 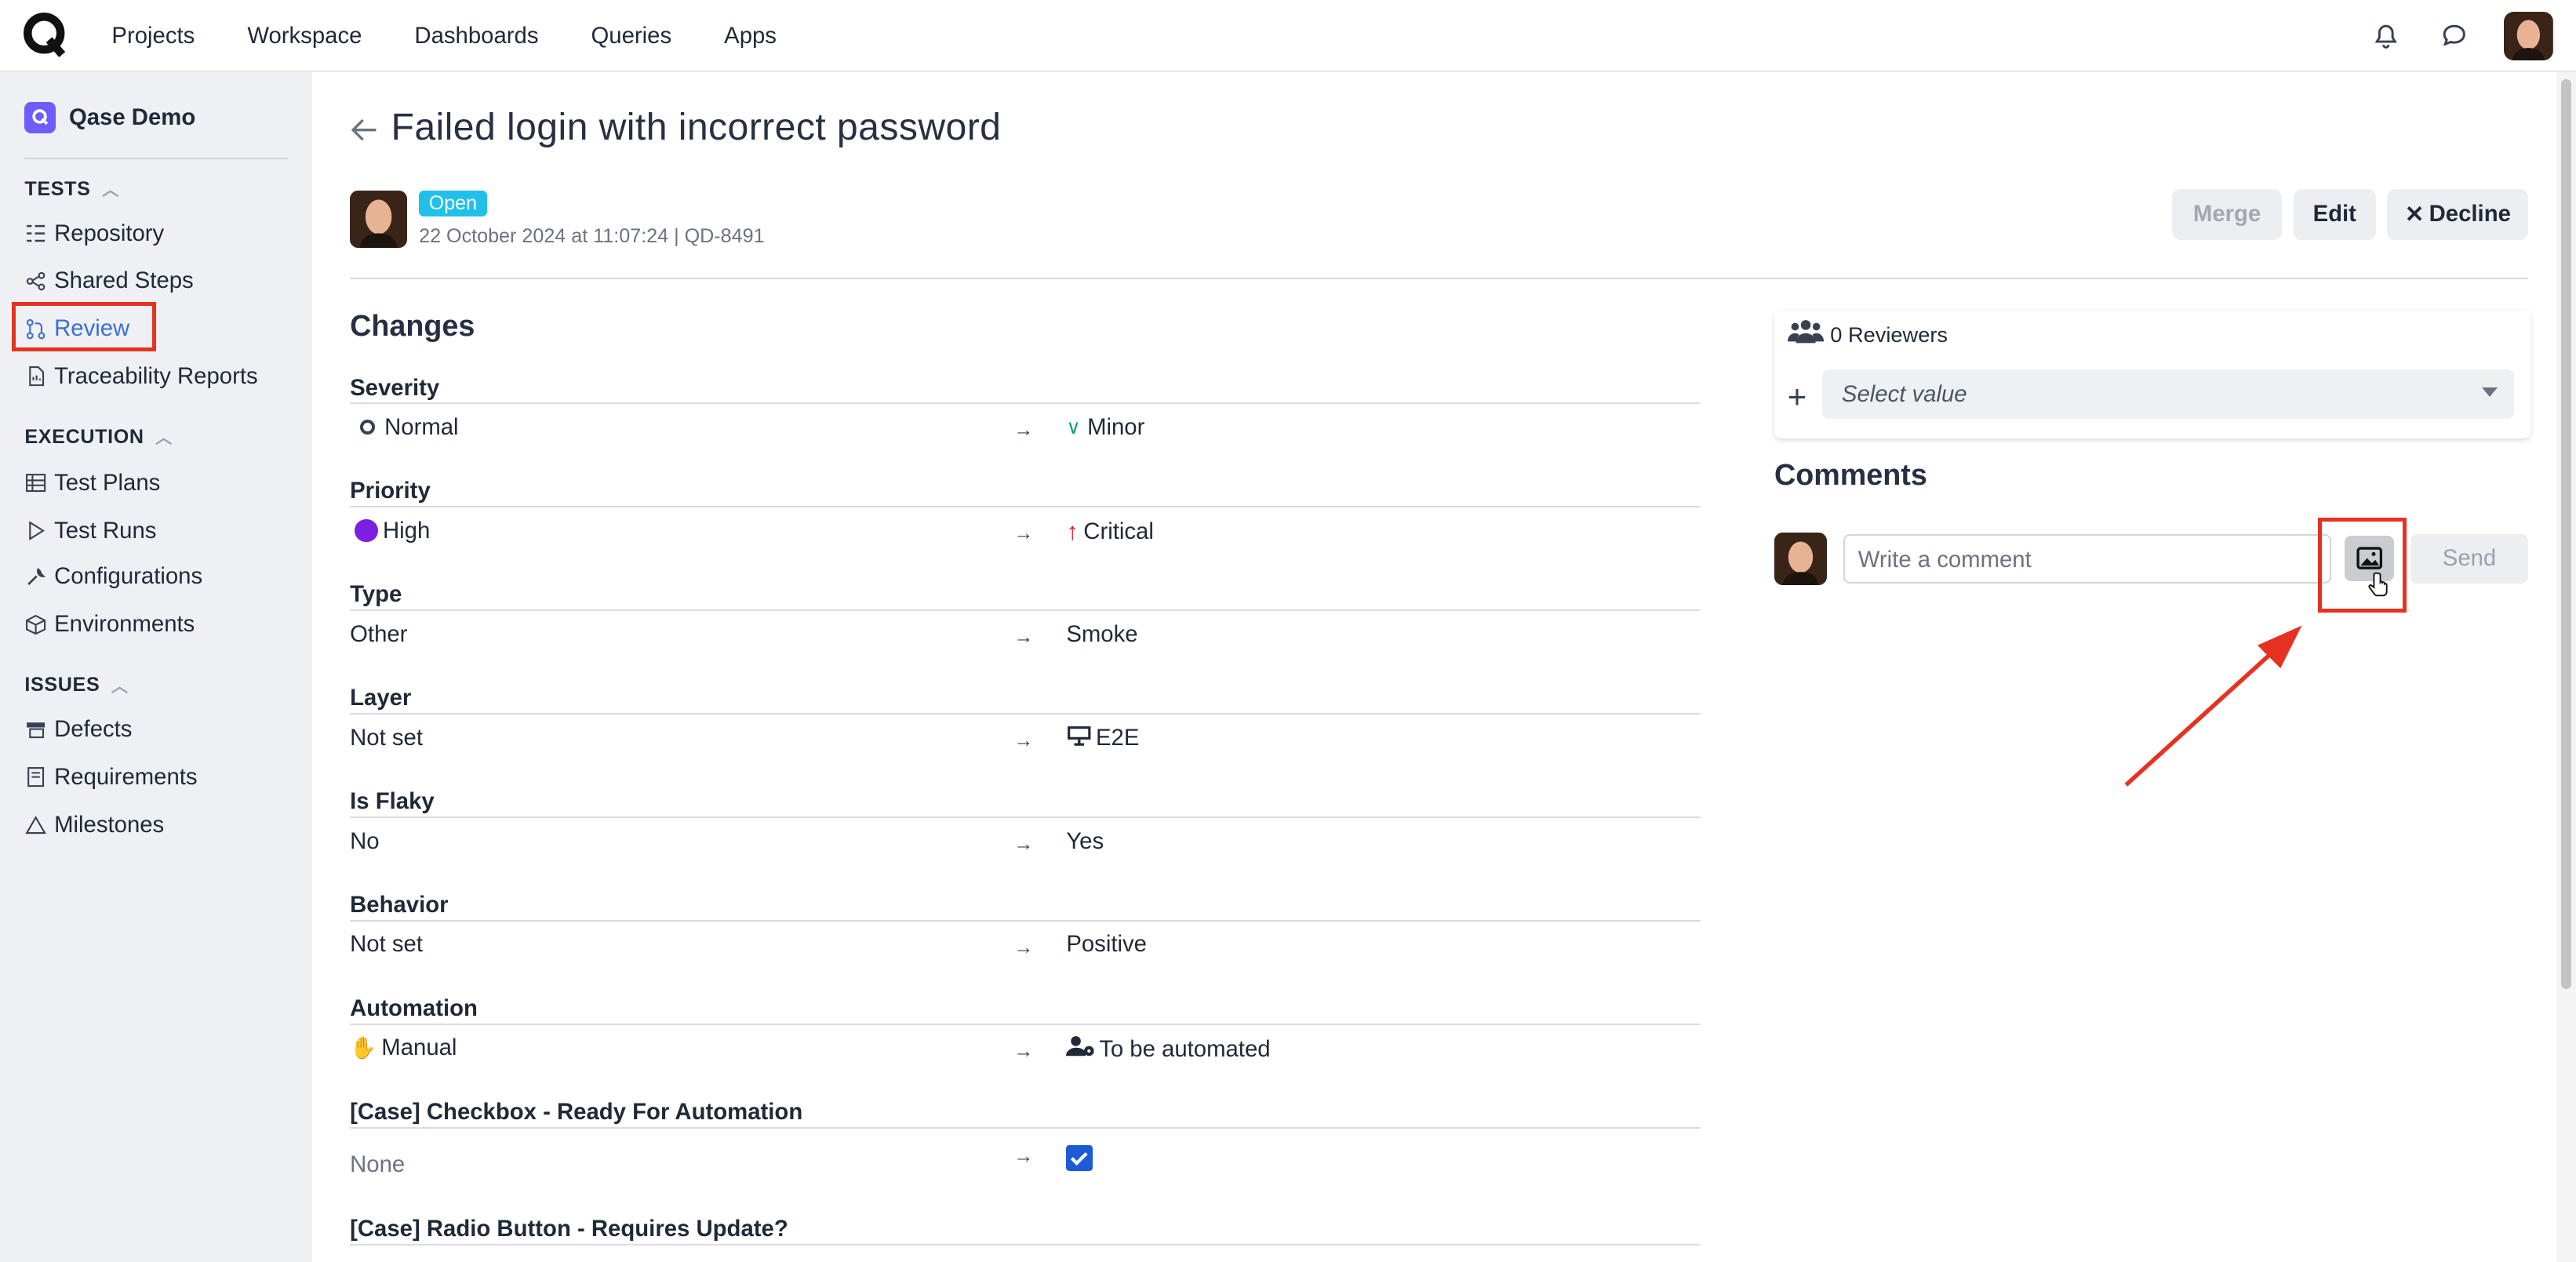 I want to click on sidebar-item-configurations: Configurations, so click(x=113, y=576).